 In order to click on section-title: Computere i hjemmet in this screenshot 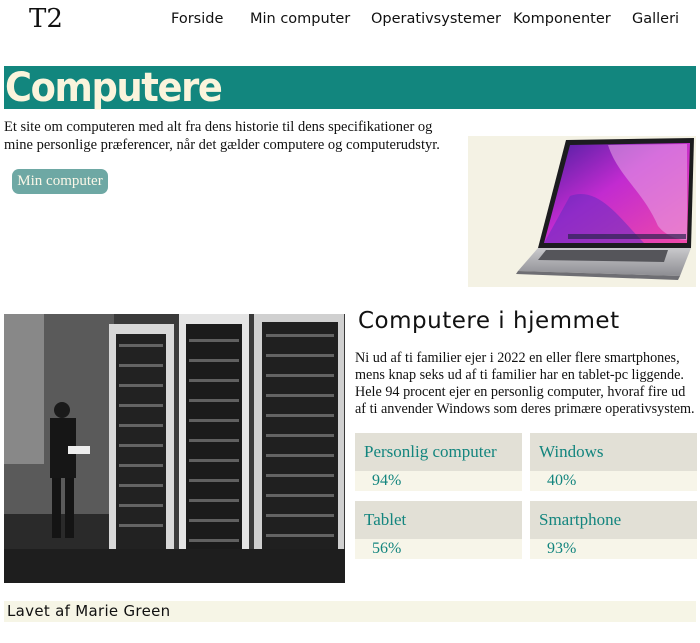, I will do `click(489, 321)`.